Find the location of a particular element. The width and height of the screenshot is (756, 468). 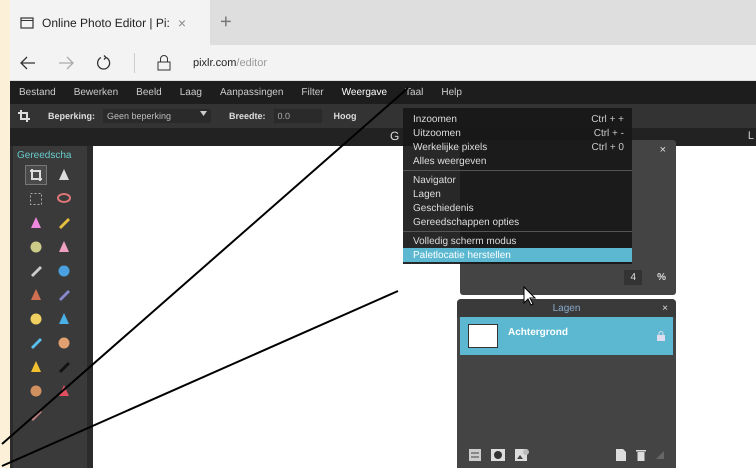

menu-option: Inzoomen Ctrl + + is located at coordinates (517, 119).